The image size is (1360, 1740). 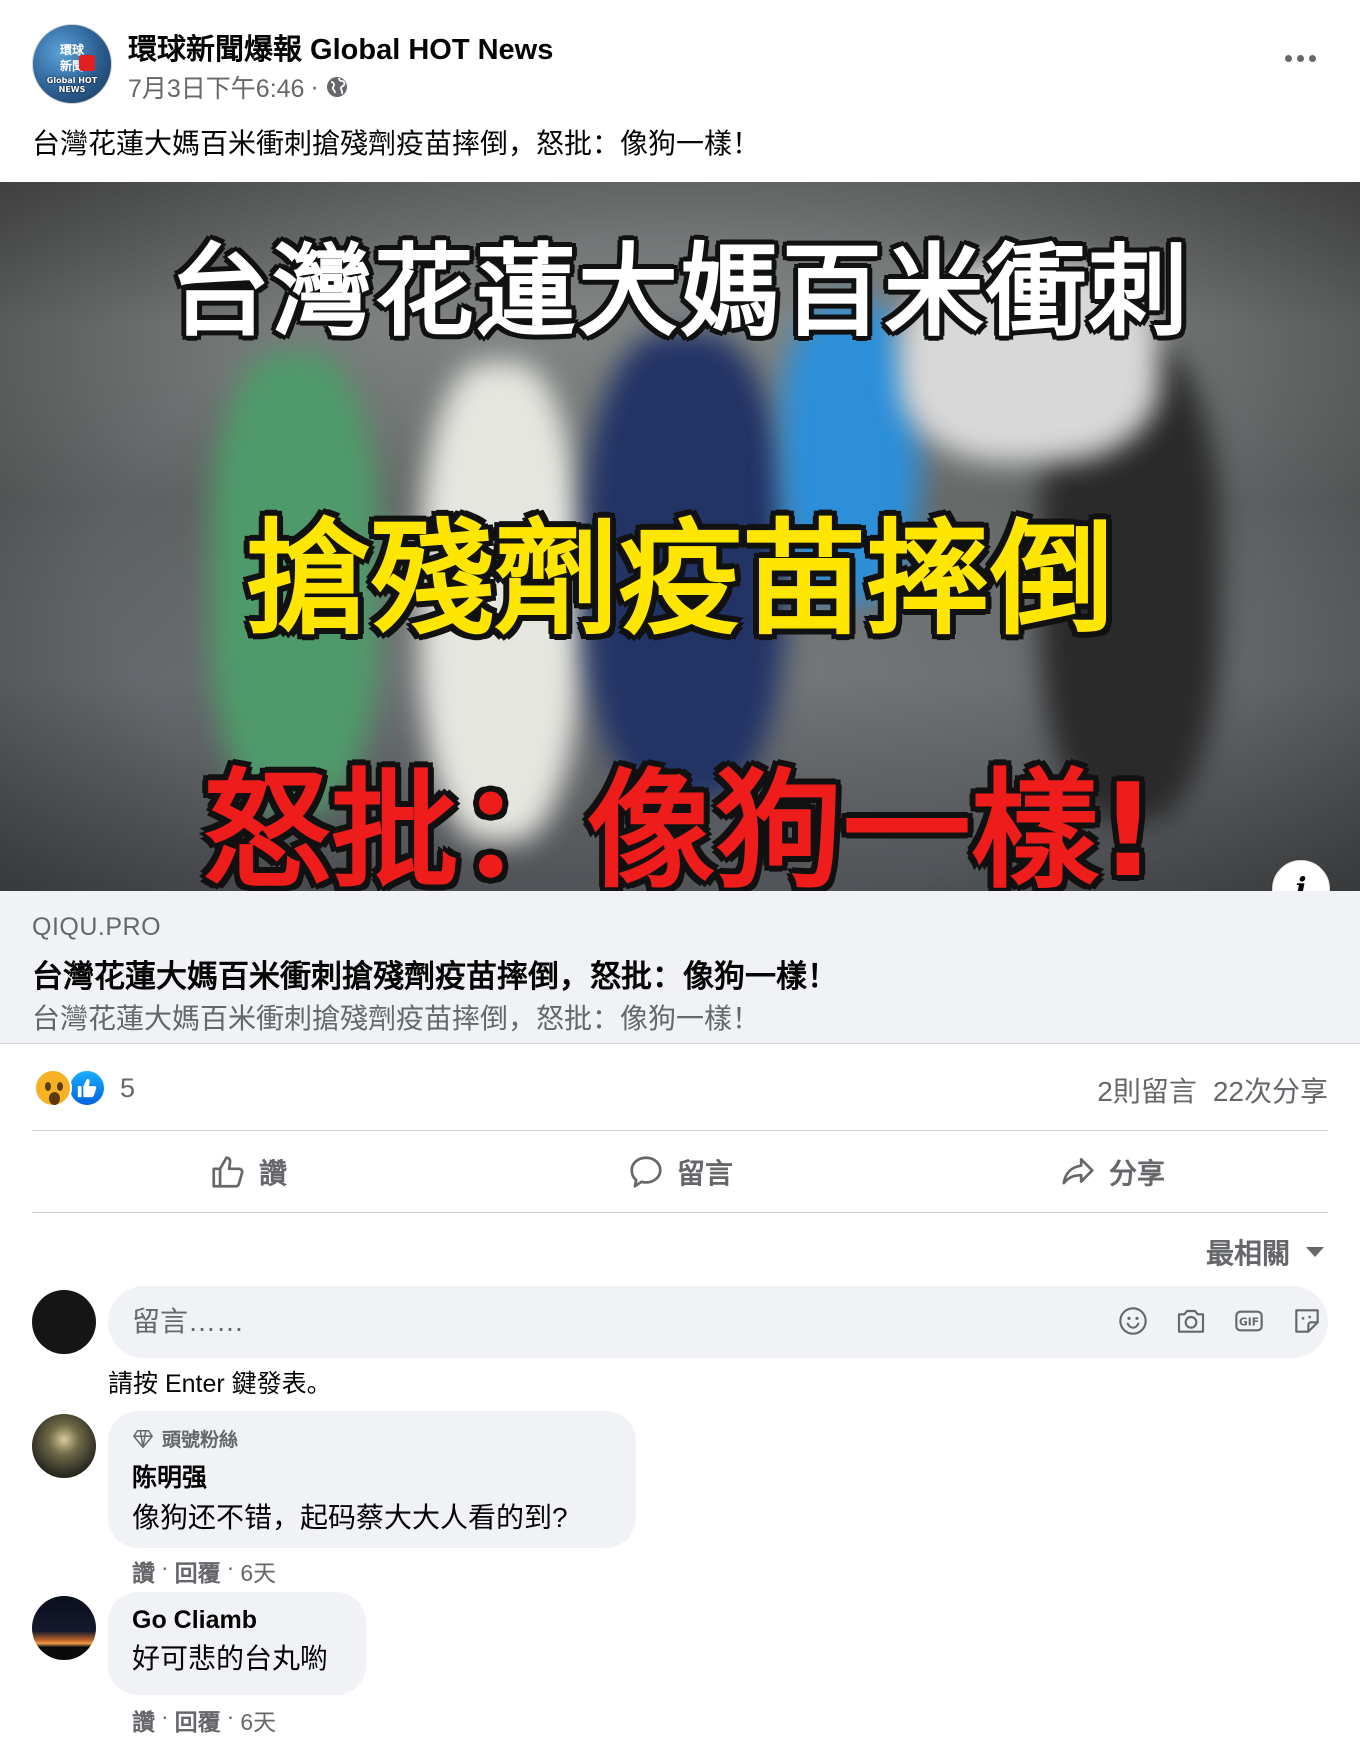 I want to click on avatar-text-line2: 新聞, so click(x=71, y=66).